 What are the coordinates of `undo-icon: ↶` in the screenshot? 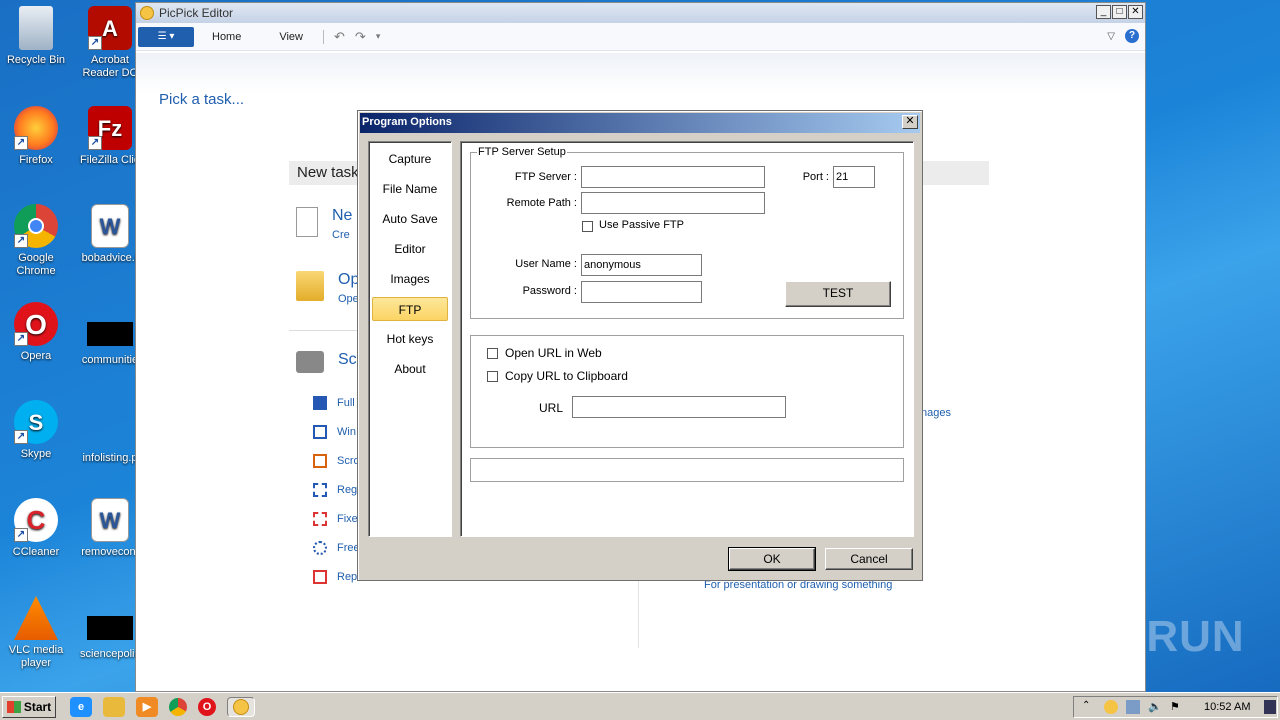 It's located at (339, 37).